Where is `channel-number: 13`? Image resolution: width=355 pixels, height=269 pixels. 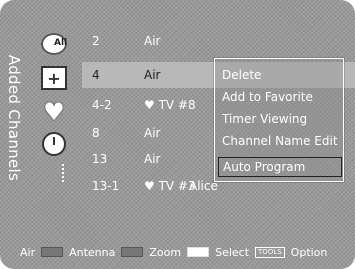 channel-number: 13 is located at coordinates (100, 159).